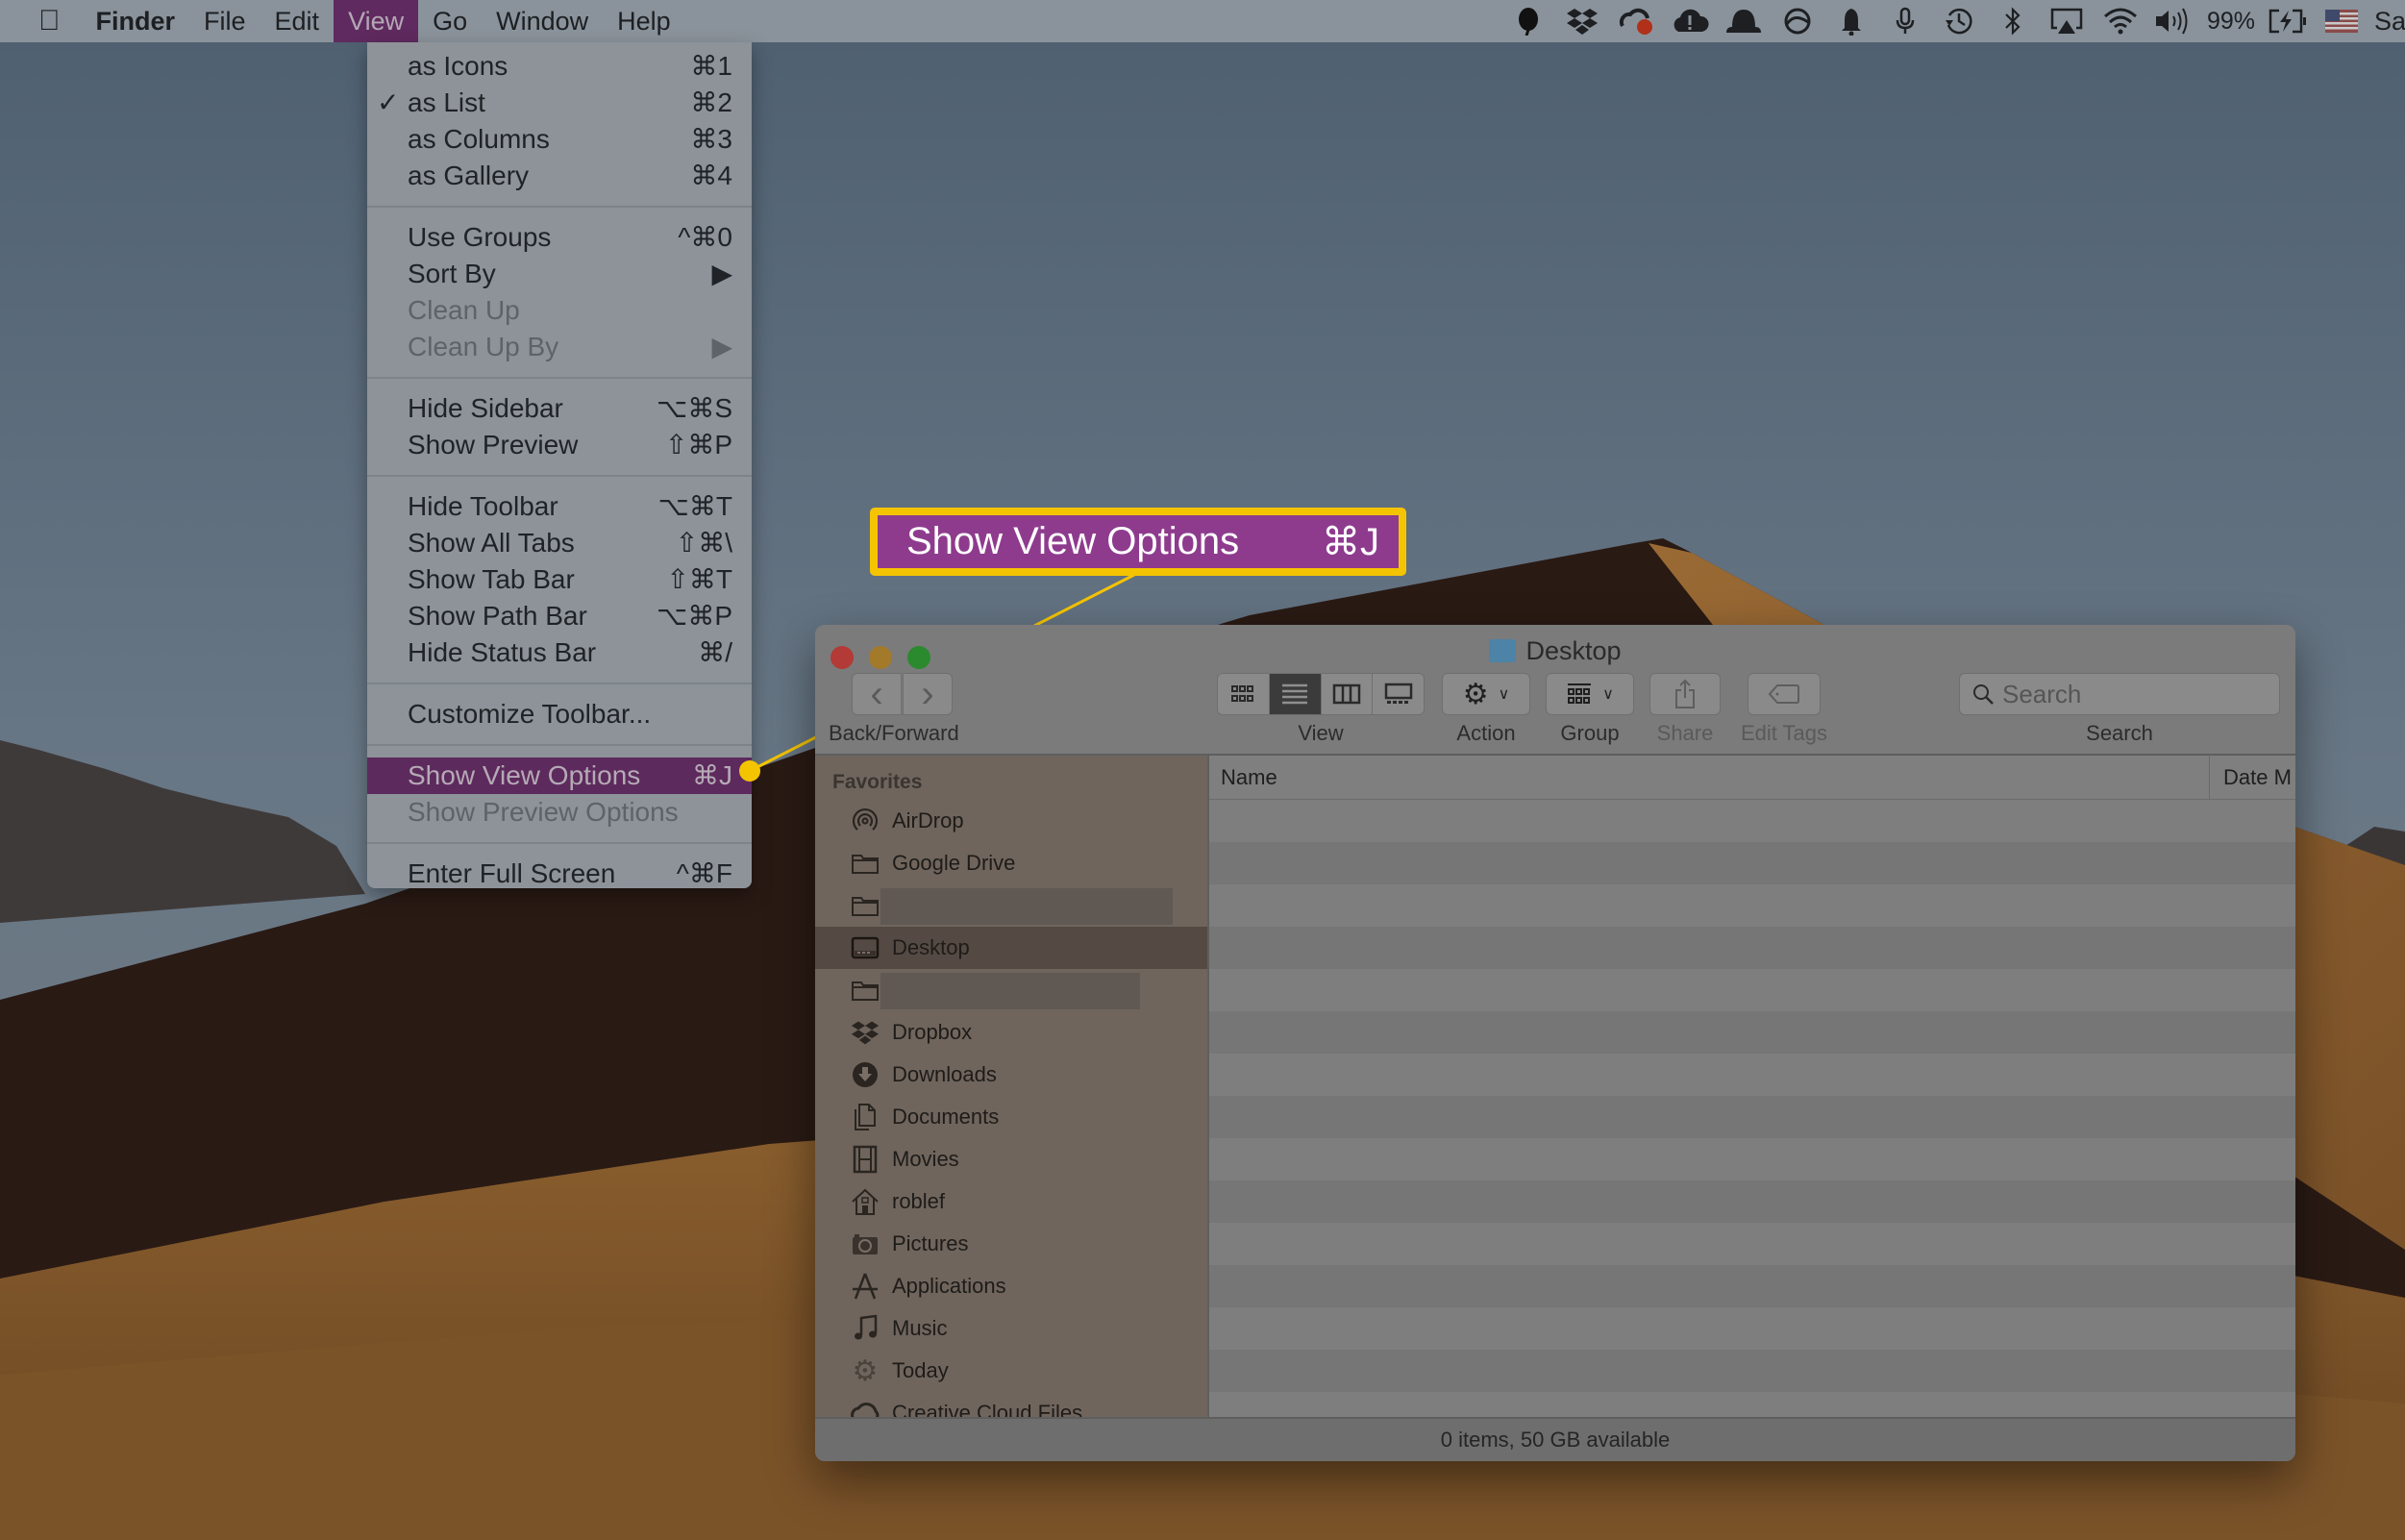 The image size is (2405, 1540). What do you see at coordinates (559, 579) in the screenshot?
I see `menu-item-show-tab-bar: Show Tab Bar ⇧⌘T` at bounding box center [559, 579].